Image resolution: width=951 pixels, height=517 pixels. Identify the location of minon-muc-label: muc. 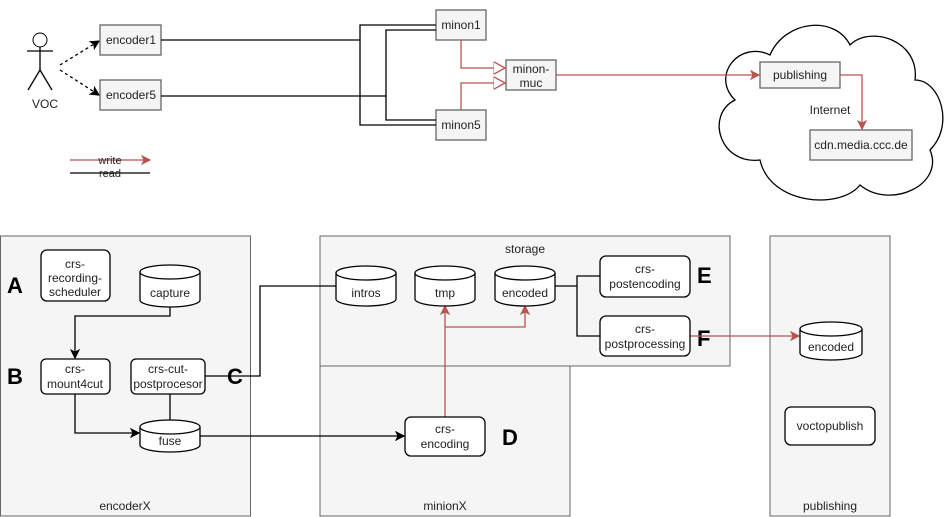
(531, 83).